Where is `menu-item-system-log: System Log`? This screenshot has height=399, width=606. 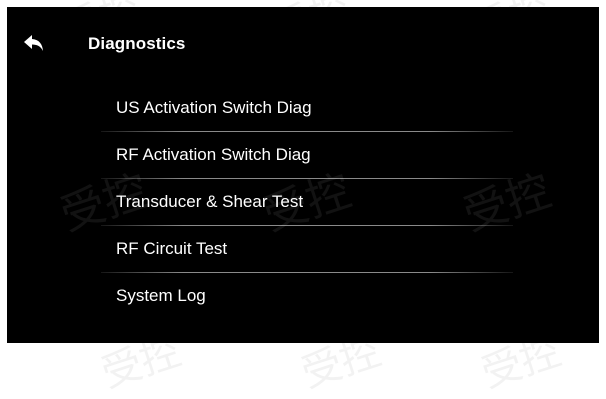
menu-item-system-log: System Log is located at coordinates (307, 296).